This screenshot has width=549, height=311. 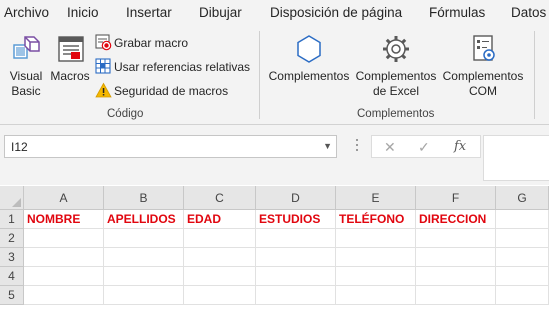 What do you see at coordinates (456, 198) in the screenshot?
I see `column-header-f: F` at bounding box center [456, 198].